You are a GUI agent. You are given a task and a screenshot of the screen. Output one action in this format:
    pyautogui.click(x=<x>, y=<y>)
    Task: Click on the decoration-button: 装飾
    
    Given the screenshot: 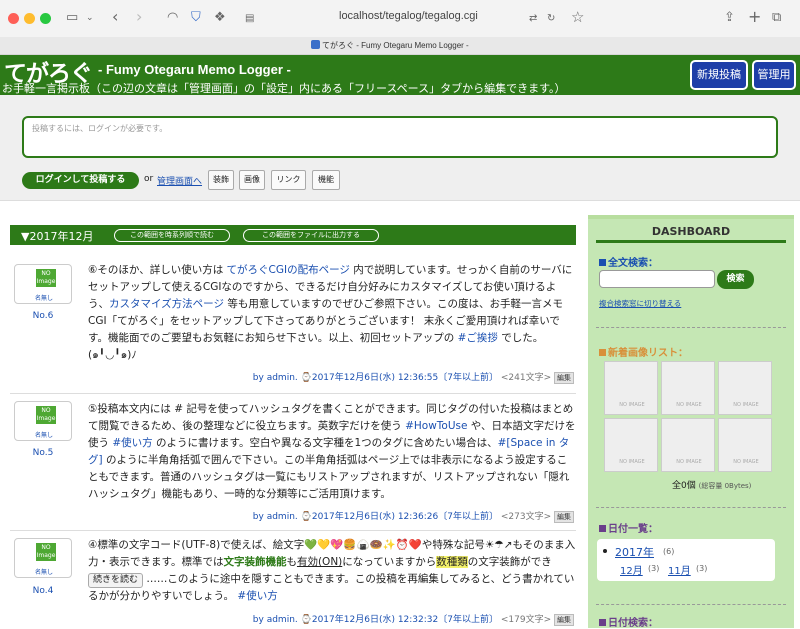 What is the action you would take?
    pyautogui.click(x=221, y=180)
    